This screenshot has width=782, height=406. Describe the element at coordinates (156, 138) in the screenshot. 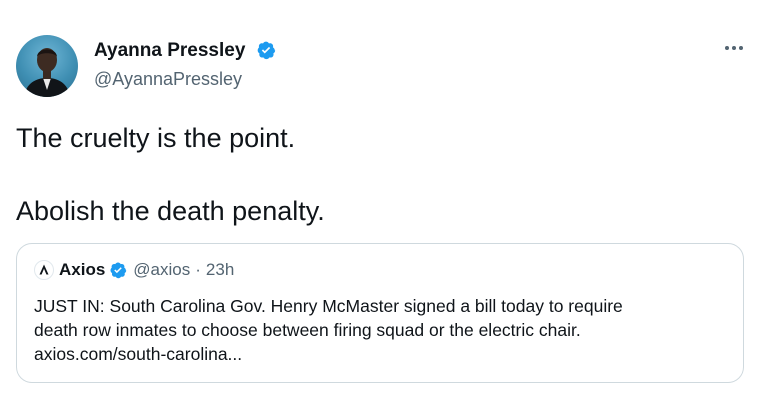

I see `tweet-text-line: The cruelty is the point.` at that location.